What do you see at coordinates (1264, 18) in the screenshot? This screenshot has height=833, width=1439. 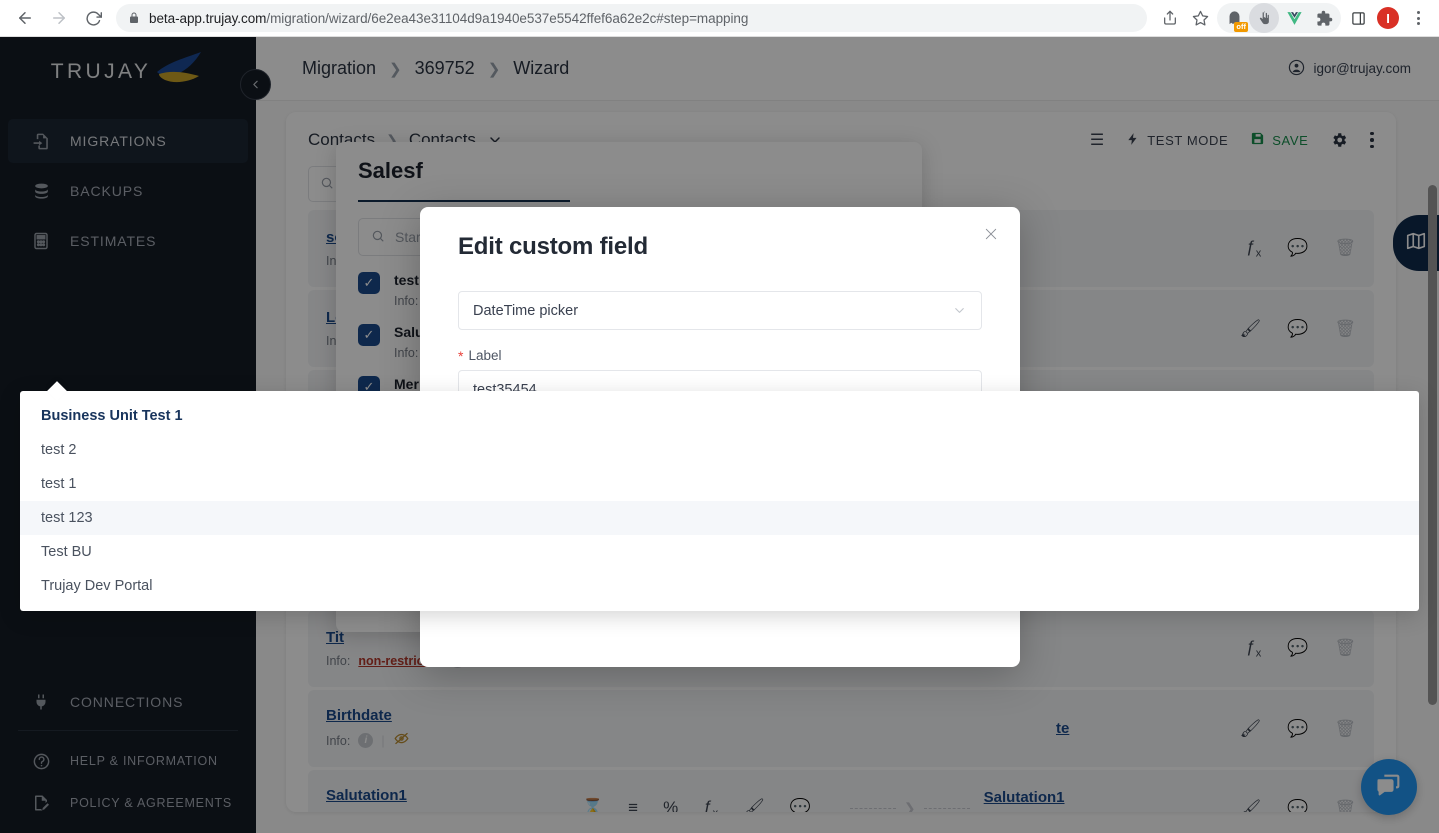 I see `extension-hand-icon` at bounding box center [1264, 18].